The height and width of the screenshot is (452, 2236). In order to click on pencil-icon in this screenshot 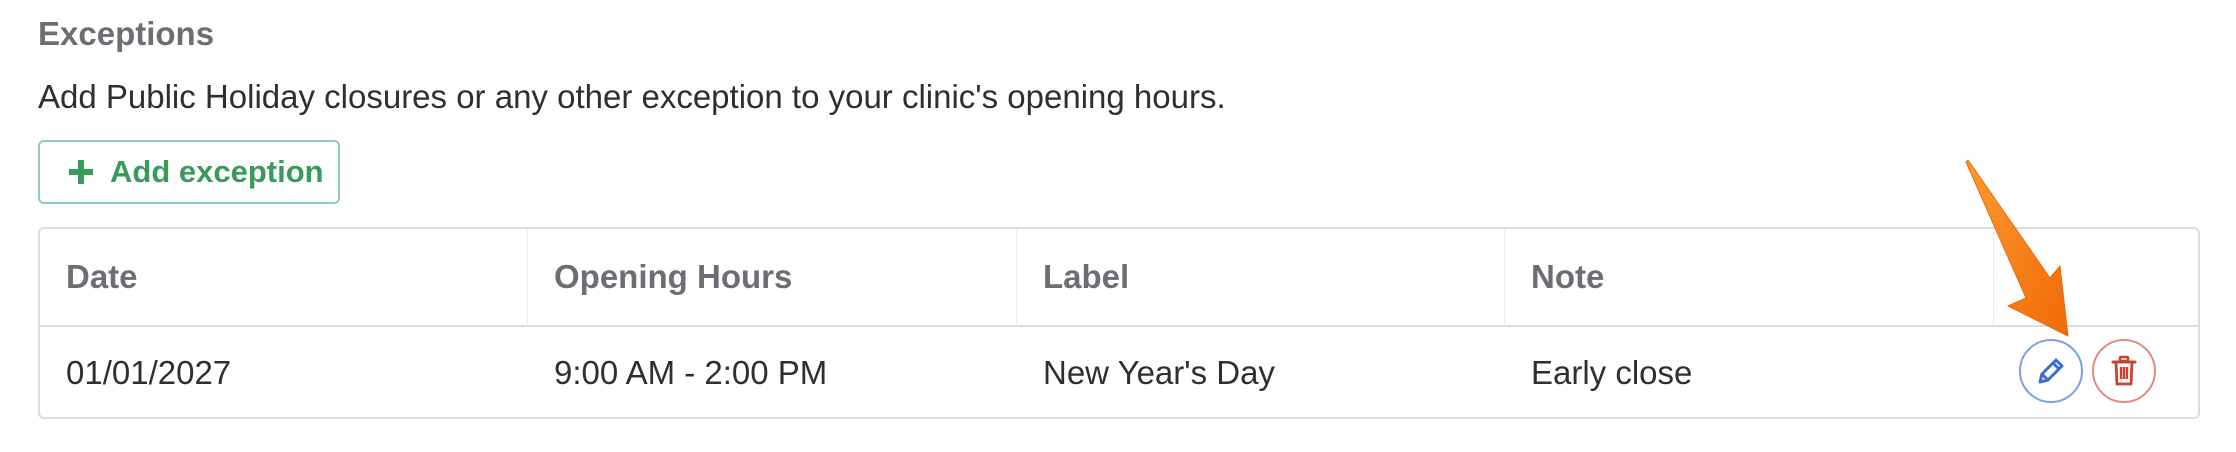, I will do `click(2051, 371)`.